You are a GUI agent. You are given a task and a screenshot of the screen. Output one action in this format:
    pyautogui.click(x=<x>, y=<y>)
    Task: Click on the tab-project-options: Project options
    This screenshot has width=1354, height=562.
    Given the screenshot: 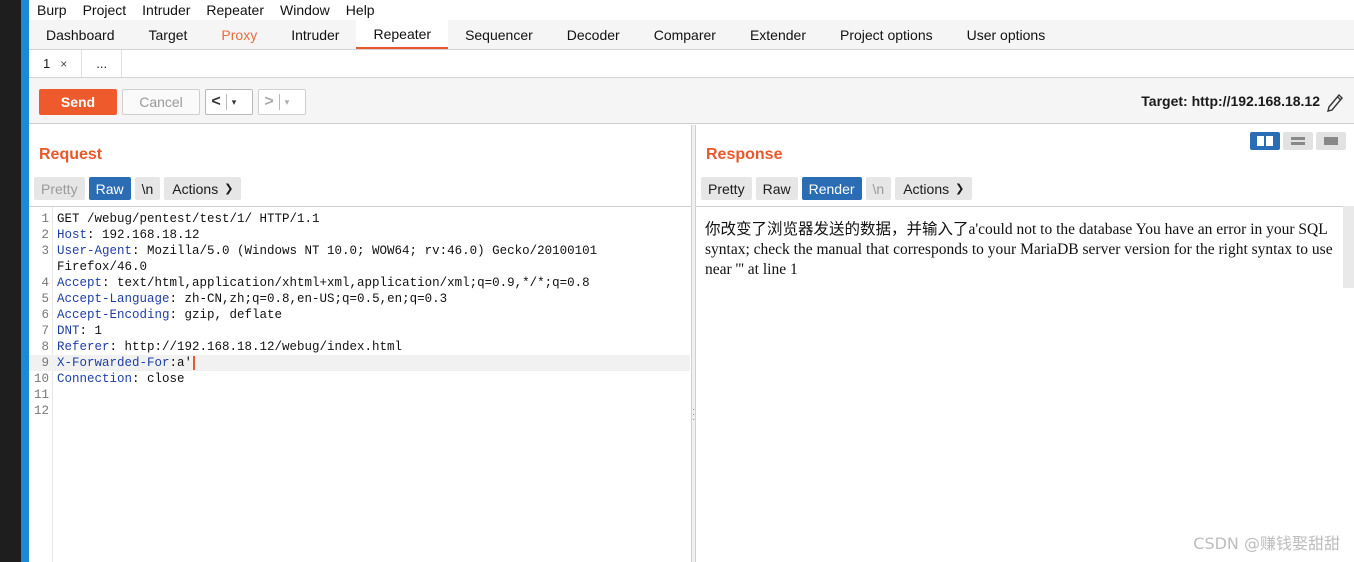 What is the action you would take?
    pyautogui.click(x=886, y=34)
    